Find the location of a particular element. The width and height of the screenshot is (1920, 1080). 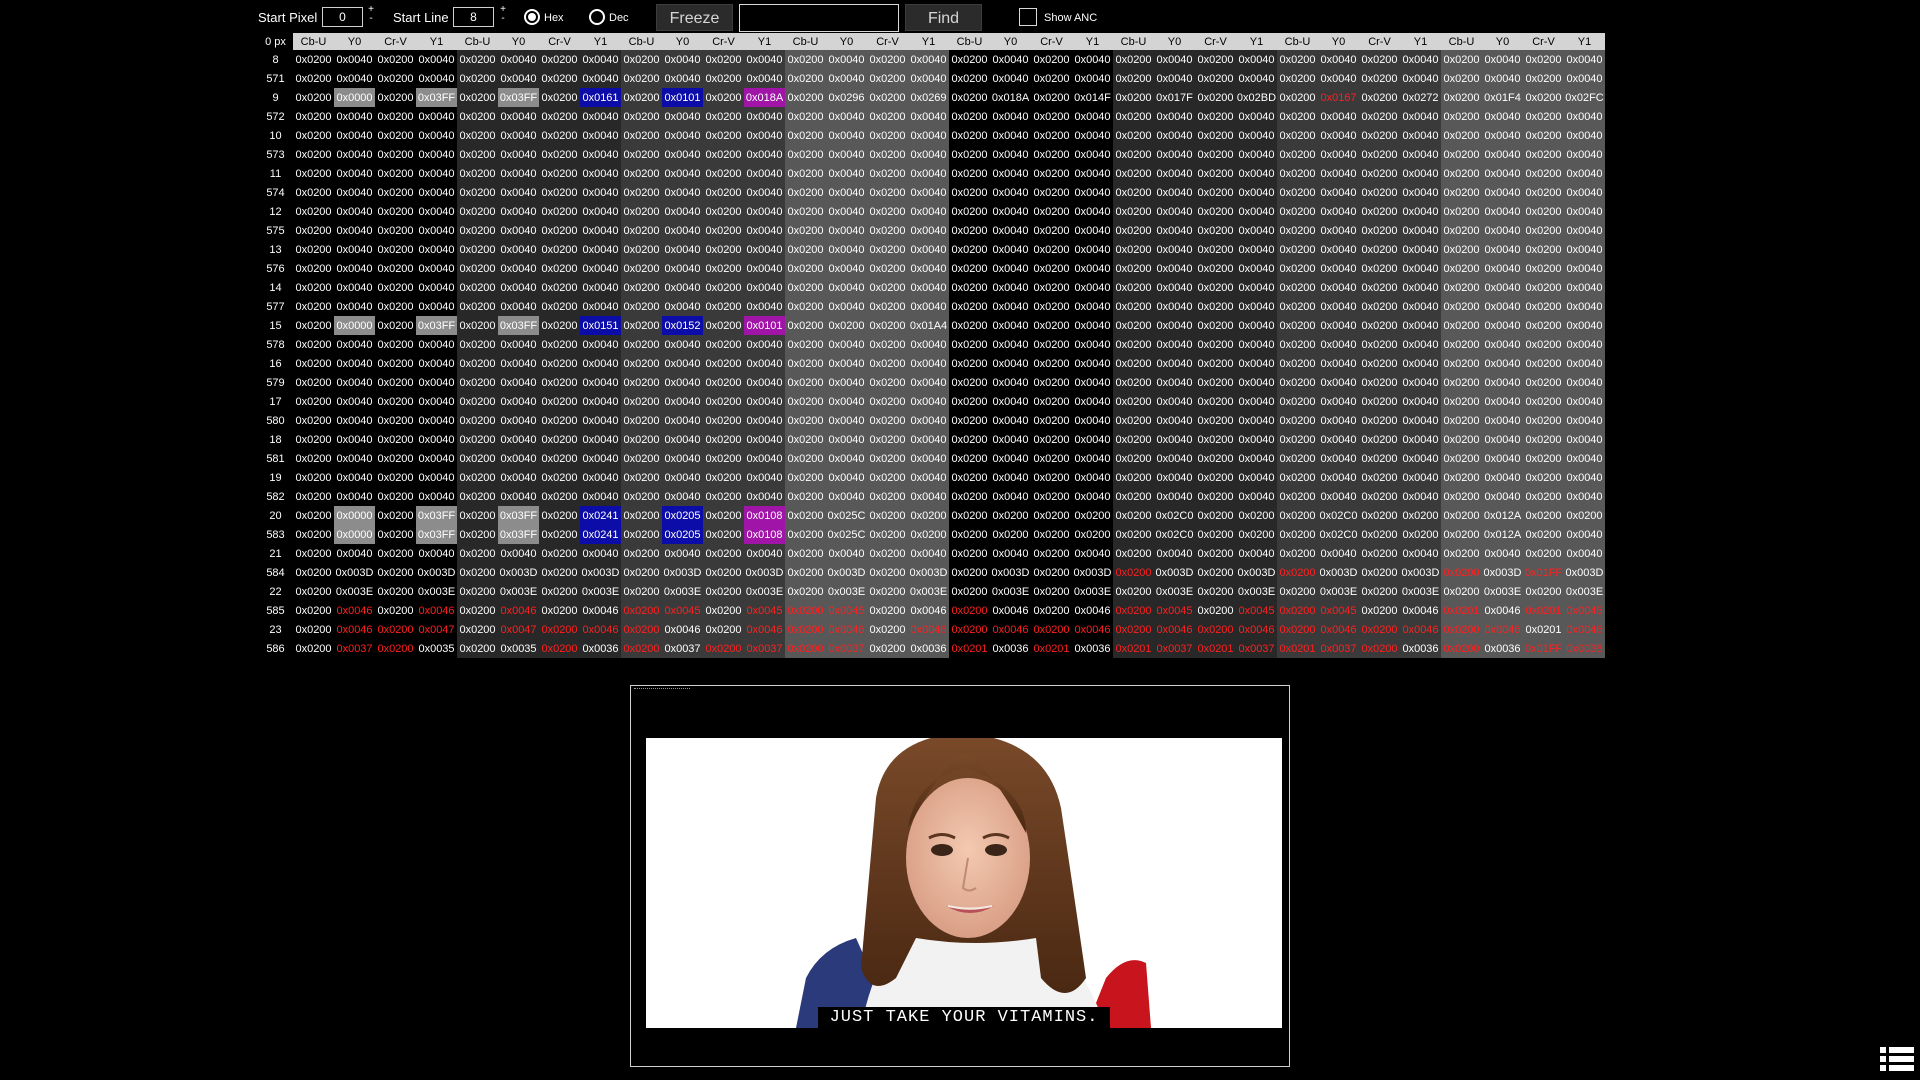

sample-cell: 0x0036 is located at coordinates (1092, 648).